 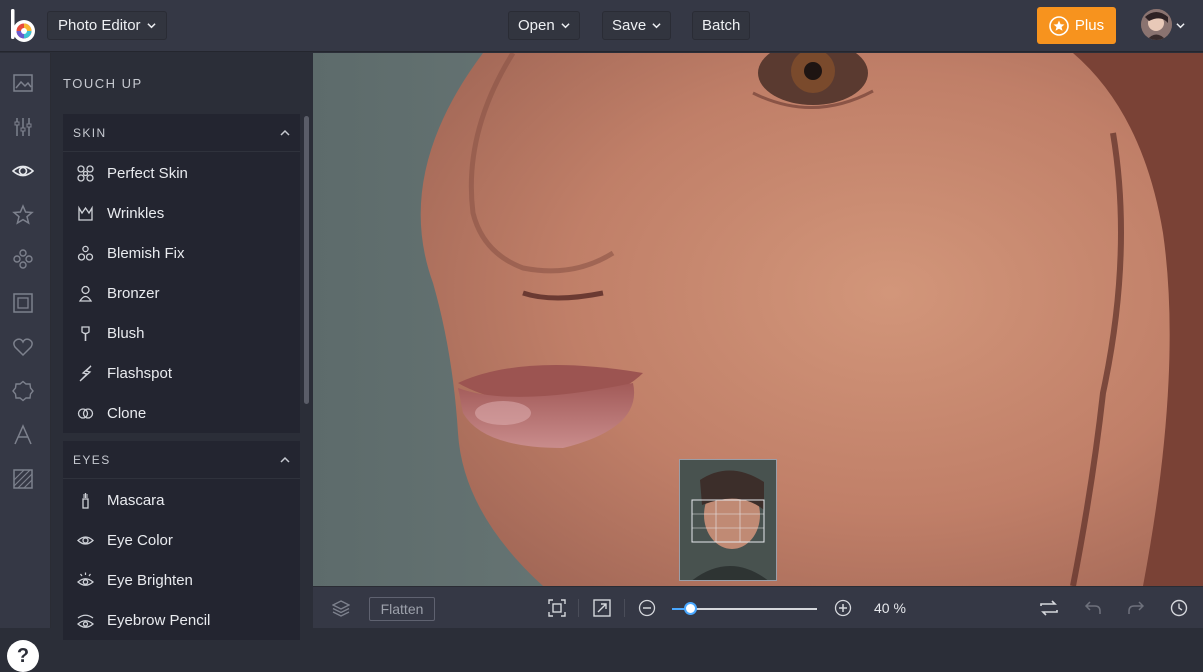 I want to click on navigator-thumbnail, so click(x=728, y=520).